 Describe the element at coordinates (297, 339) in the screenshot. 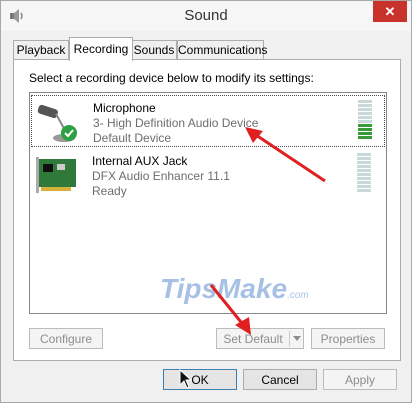

I see `chevron-down-icon` at that location.